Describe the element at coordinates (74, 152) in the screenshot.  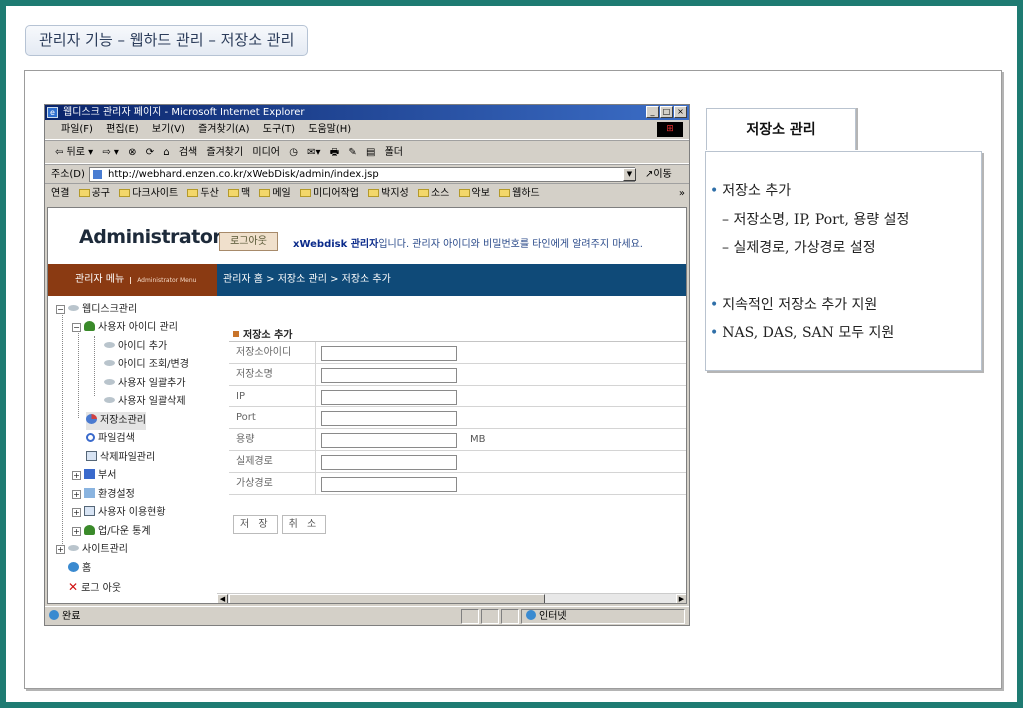
I see `back-button: ⇦ 뒤로 ▾` at that location.